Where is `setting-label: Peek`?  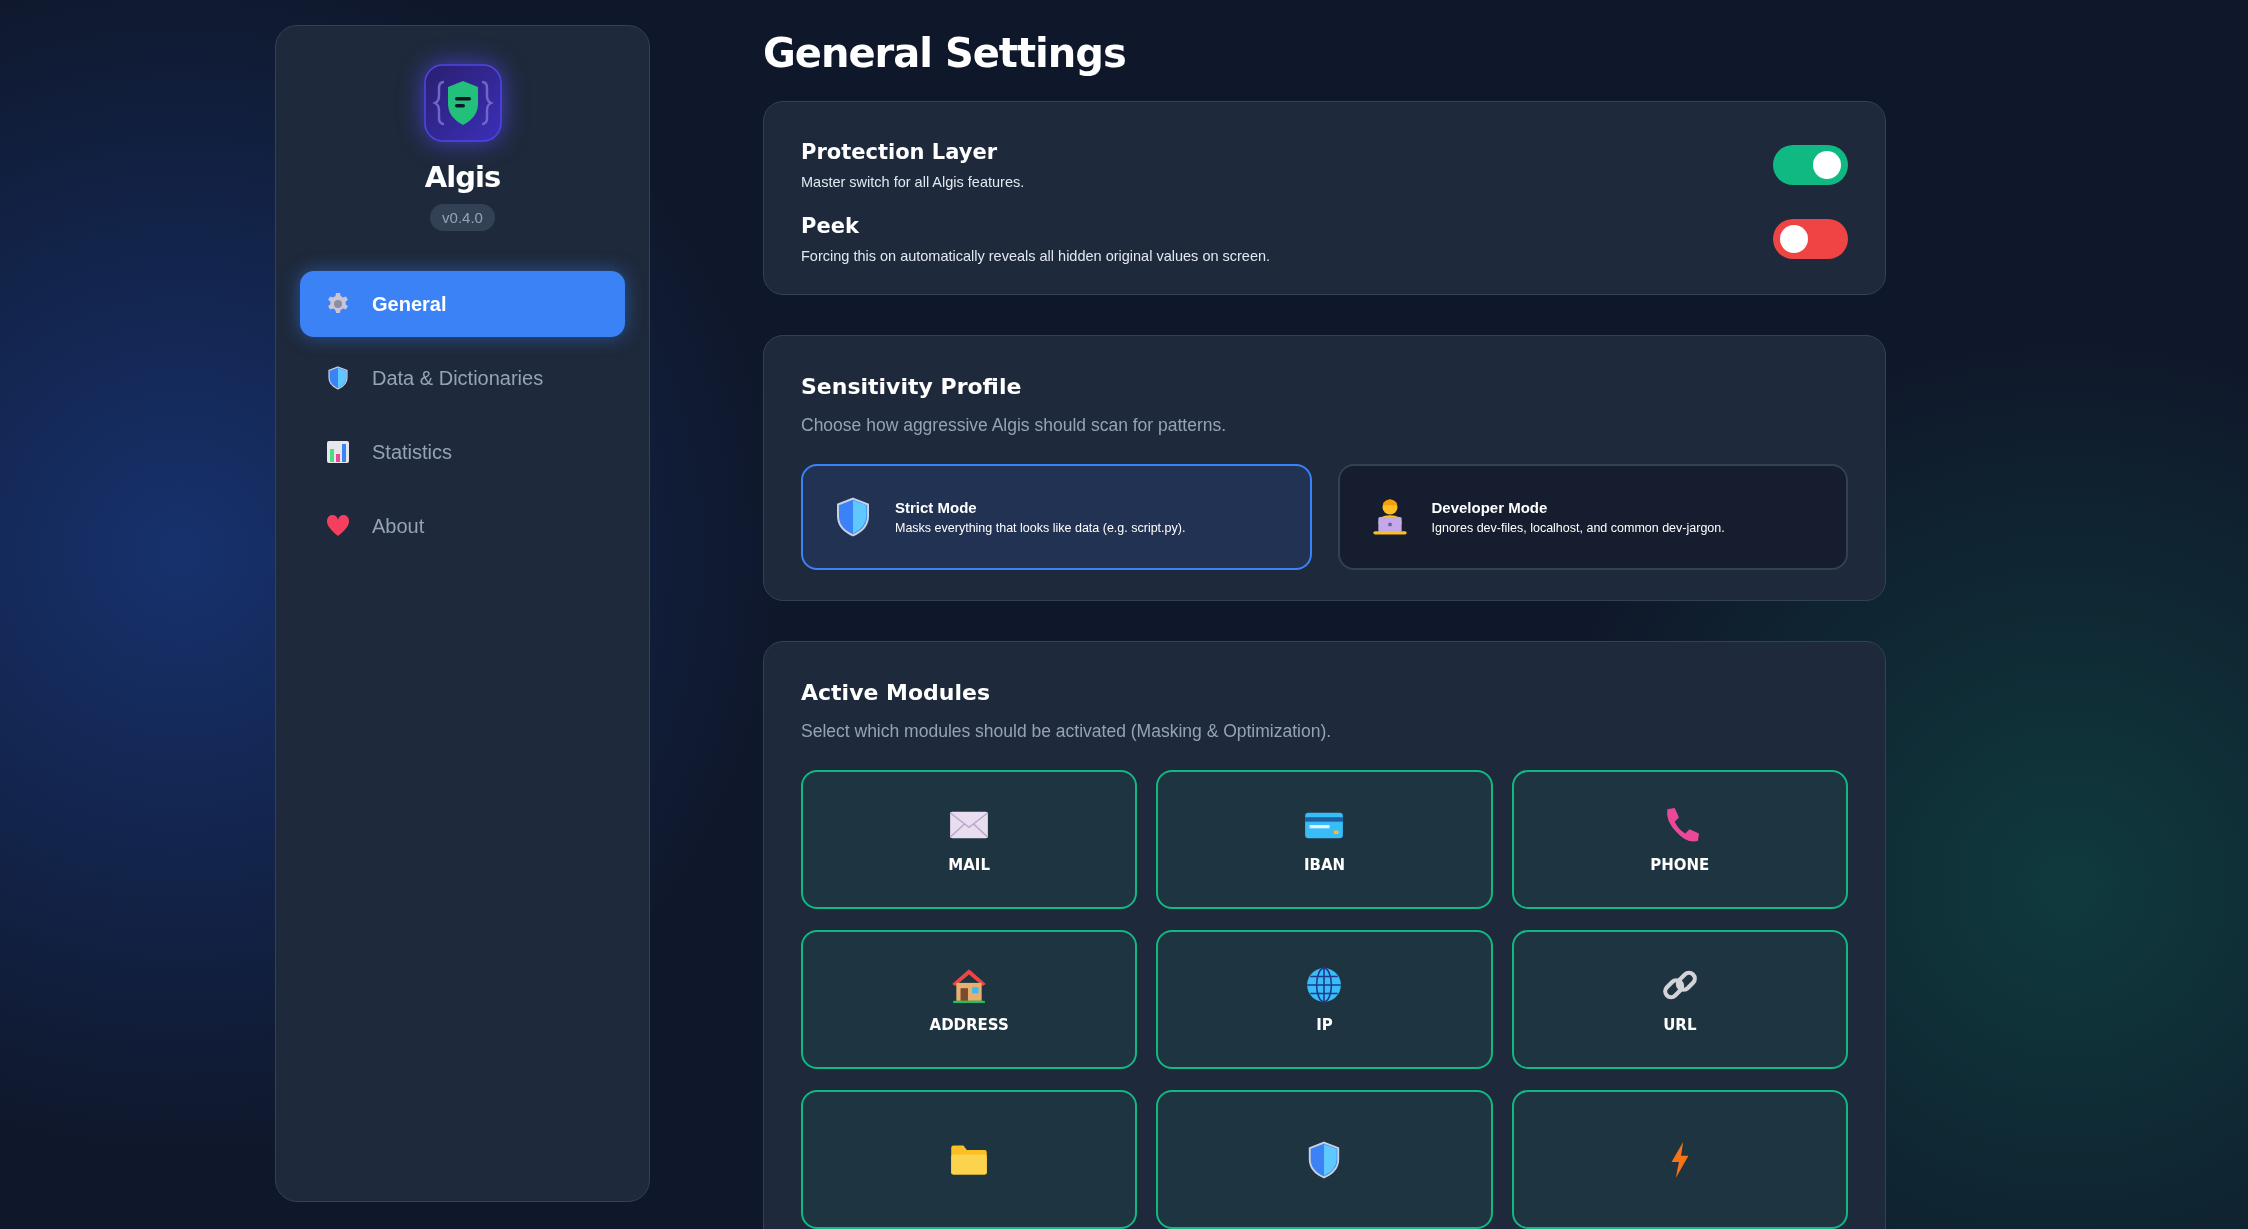 setting-label: Peek is located at coordinates (830, 226).